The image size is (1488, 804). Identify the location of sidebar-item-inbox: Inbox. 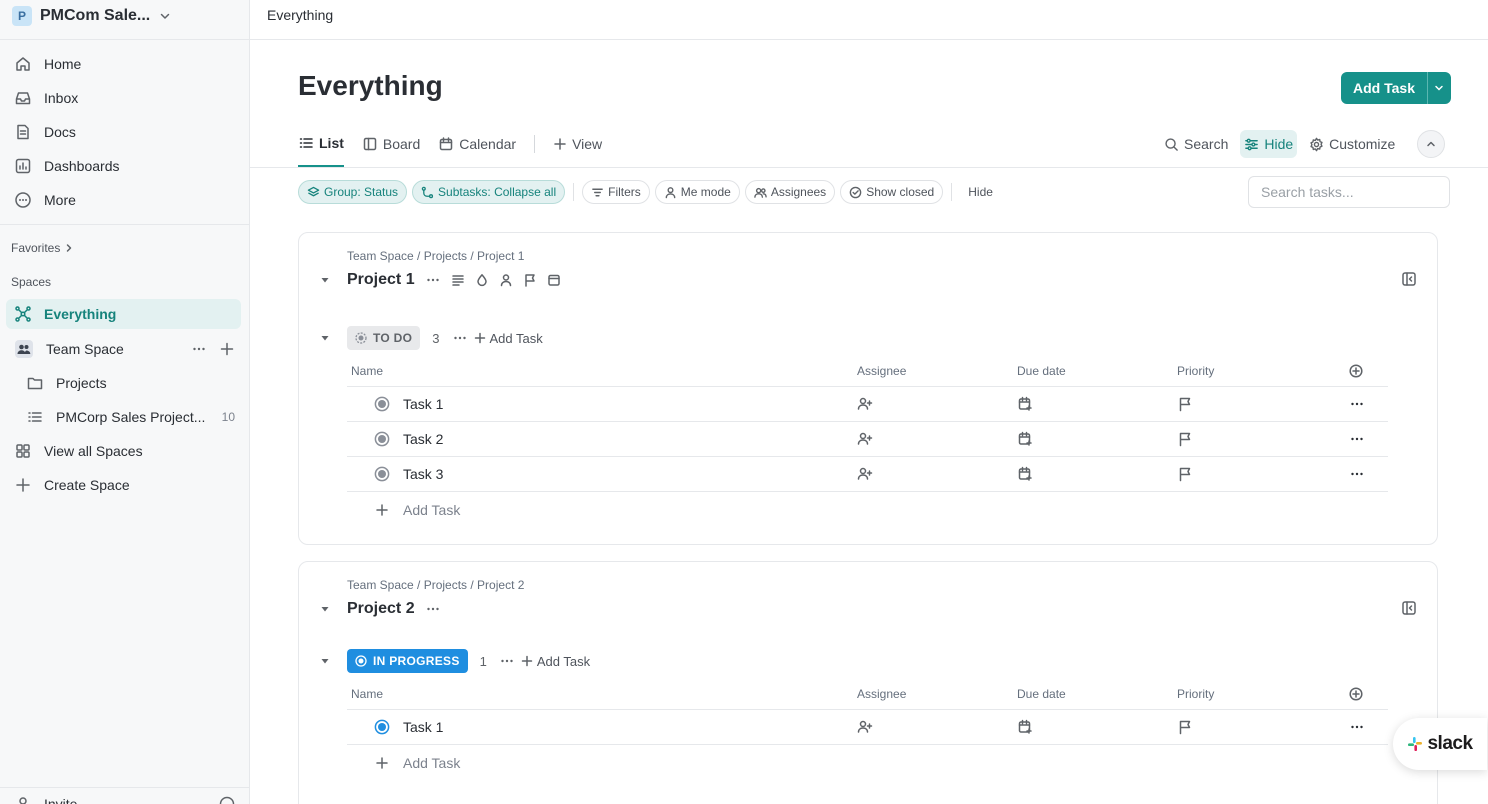
(123, 98).